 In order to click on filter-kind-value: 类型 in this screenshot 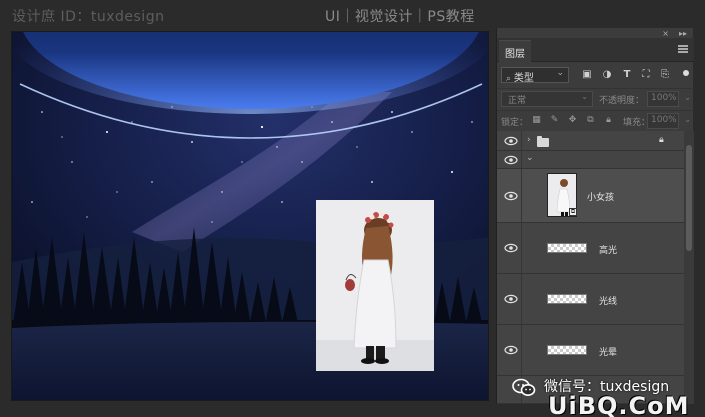, I will do `click(523, 78)`.